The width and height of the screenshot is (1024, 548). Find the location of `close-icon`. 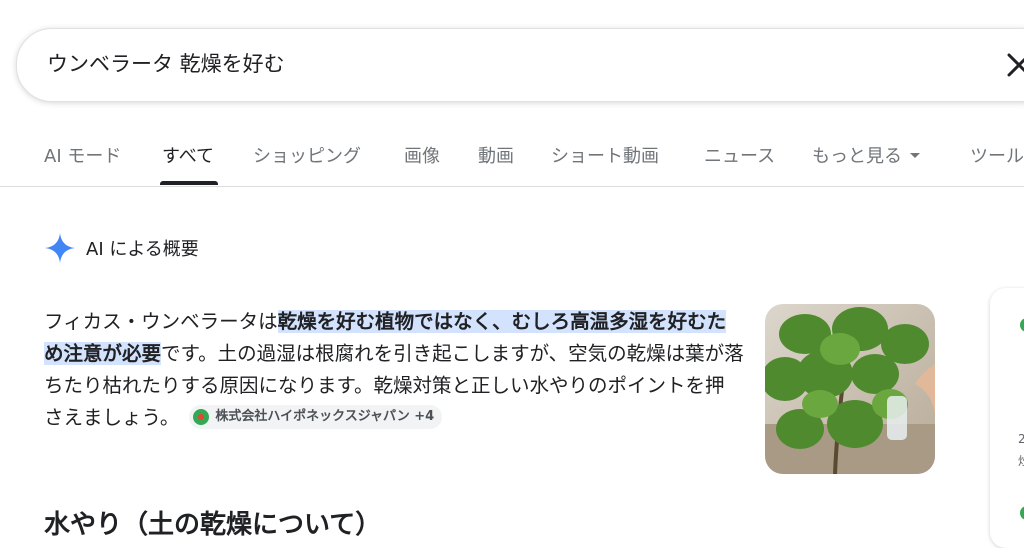

close-icon is located at coordinates (1015, 65).